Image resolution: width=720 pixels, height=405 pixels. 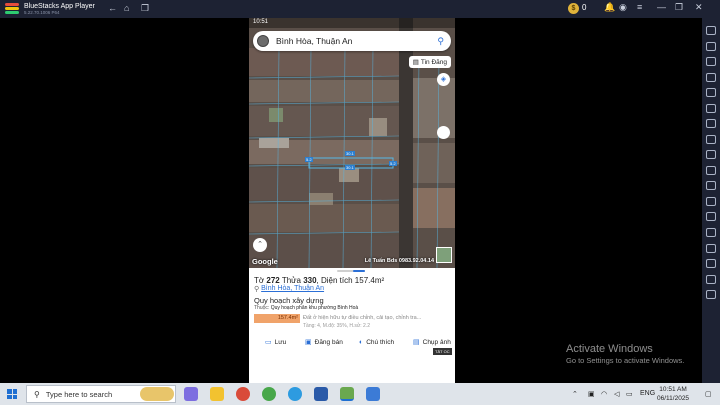 What do you see at coordinates (265, 261) in the screenshot?
I see `google-logo: Google` at bounding box center [265, 261].